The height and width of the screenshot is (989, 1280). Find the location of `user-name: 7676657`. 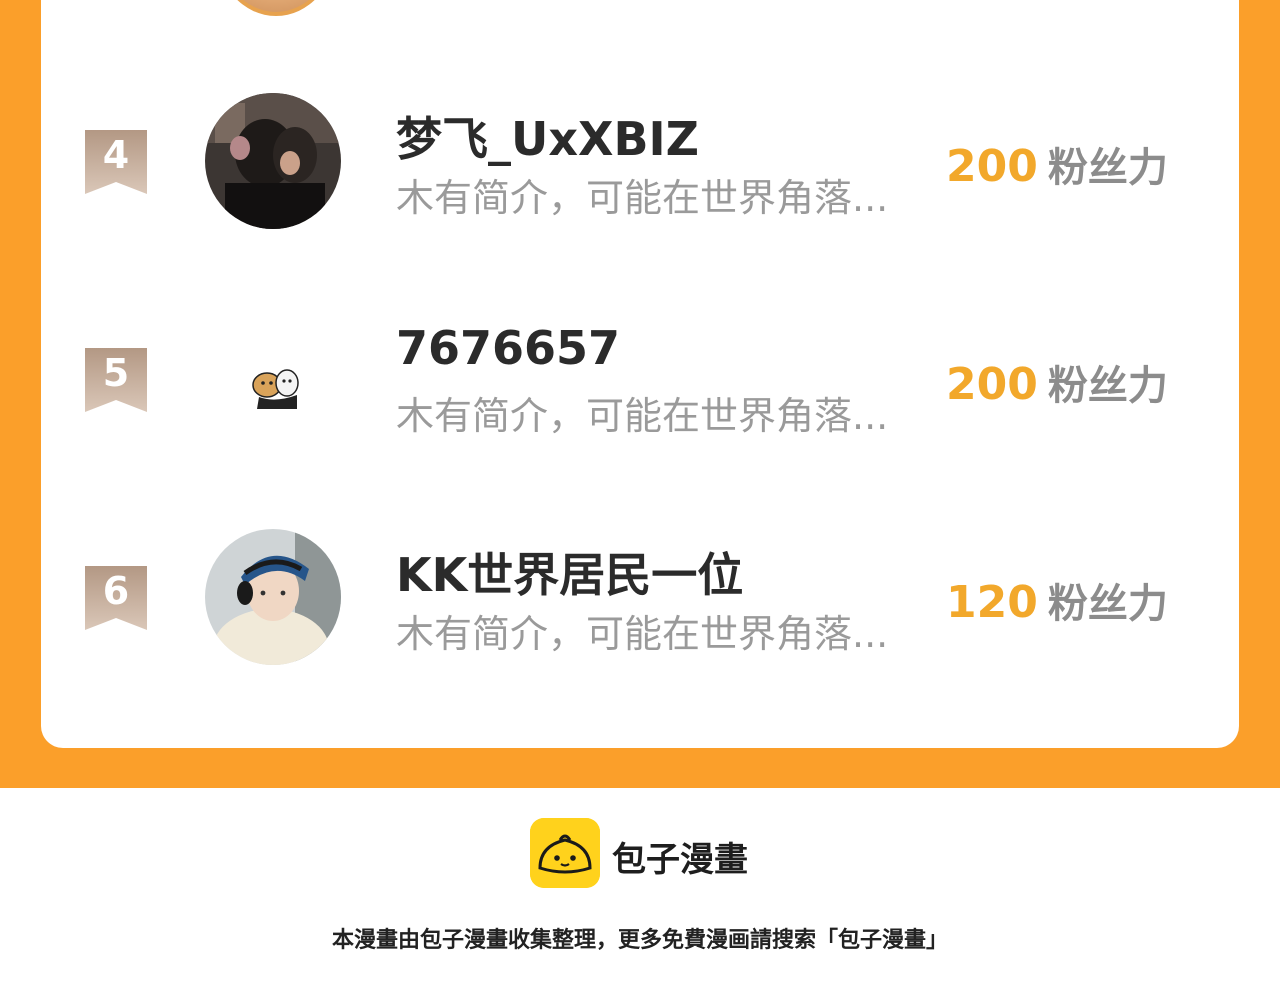

user-name: 7676657 is located at coordinates (508, 348).